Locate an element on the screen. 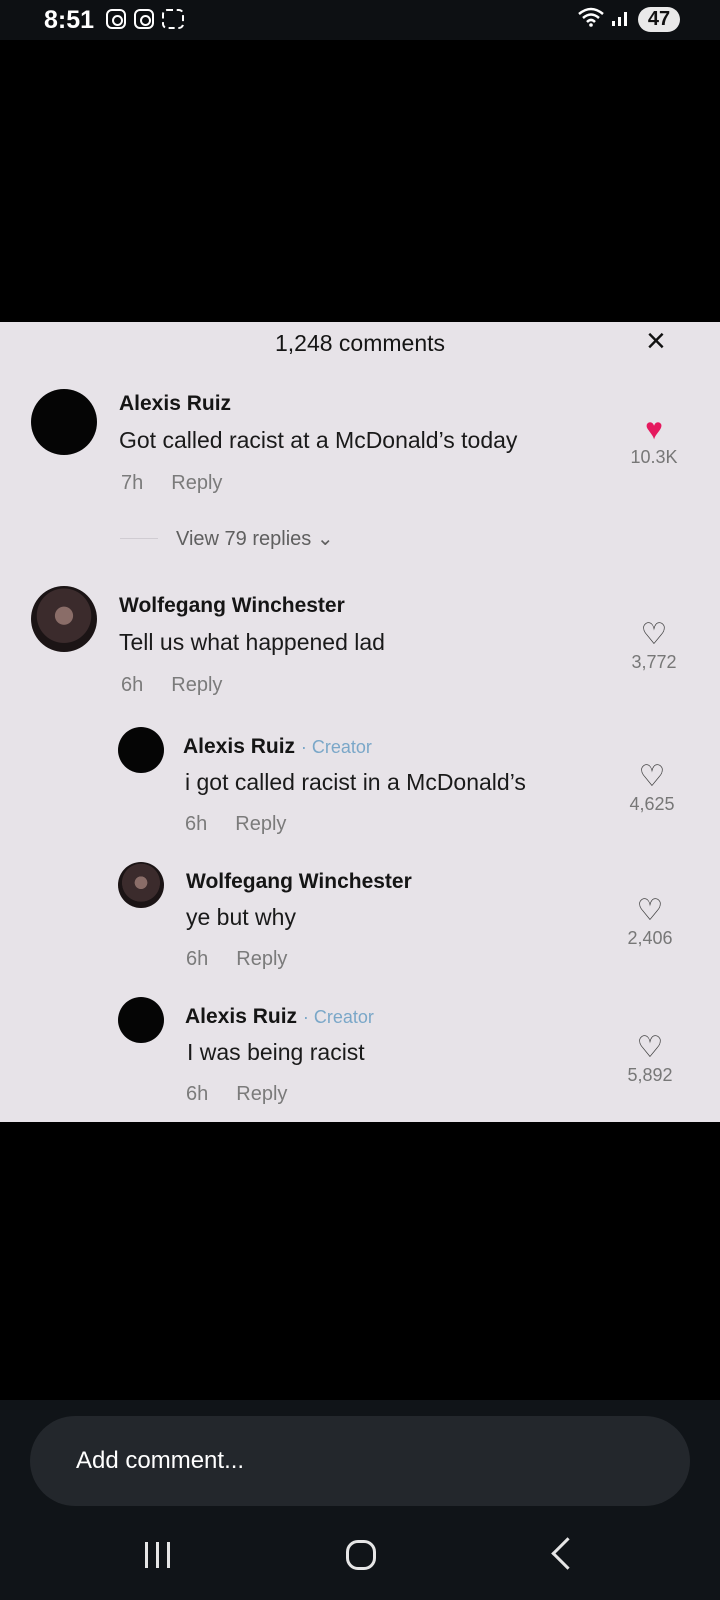  status-notification-icons is located at coordinates (145, 19).